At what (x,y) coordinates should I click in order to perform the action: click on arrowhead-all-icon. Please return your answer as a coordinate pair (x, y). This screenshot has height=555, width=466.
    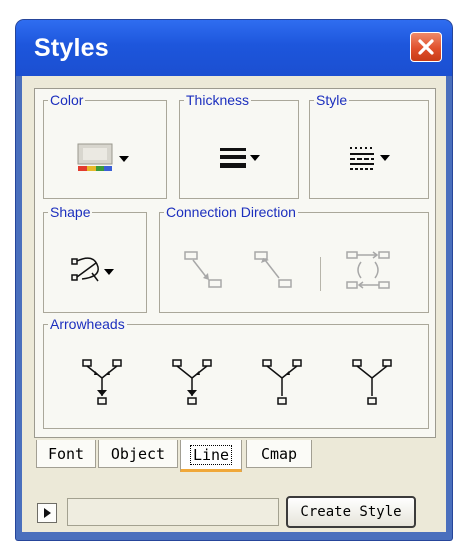
    Looking at the image, I should click on (102, 382).